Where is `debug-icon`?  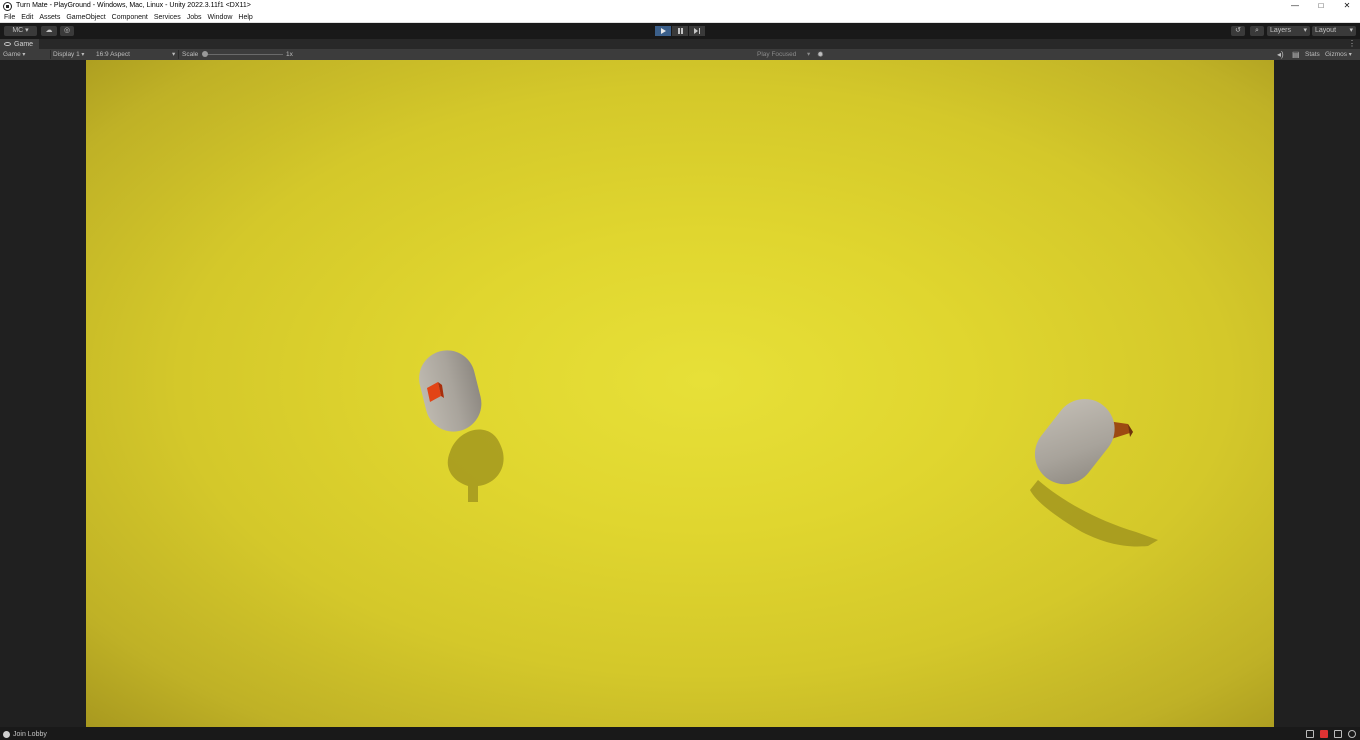 debug-icon is located at coordinates (1338, 734).